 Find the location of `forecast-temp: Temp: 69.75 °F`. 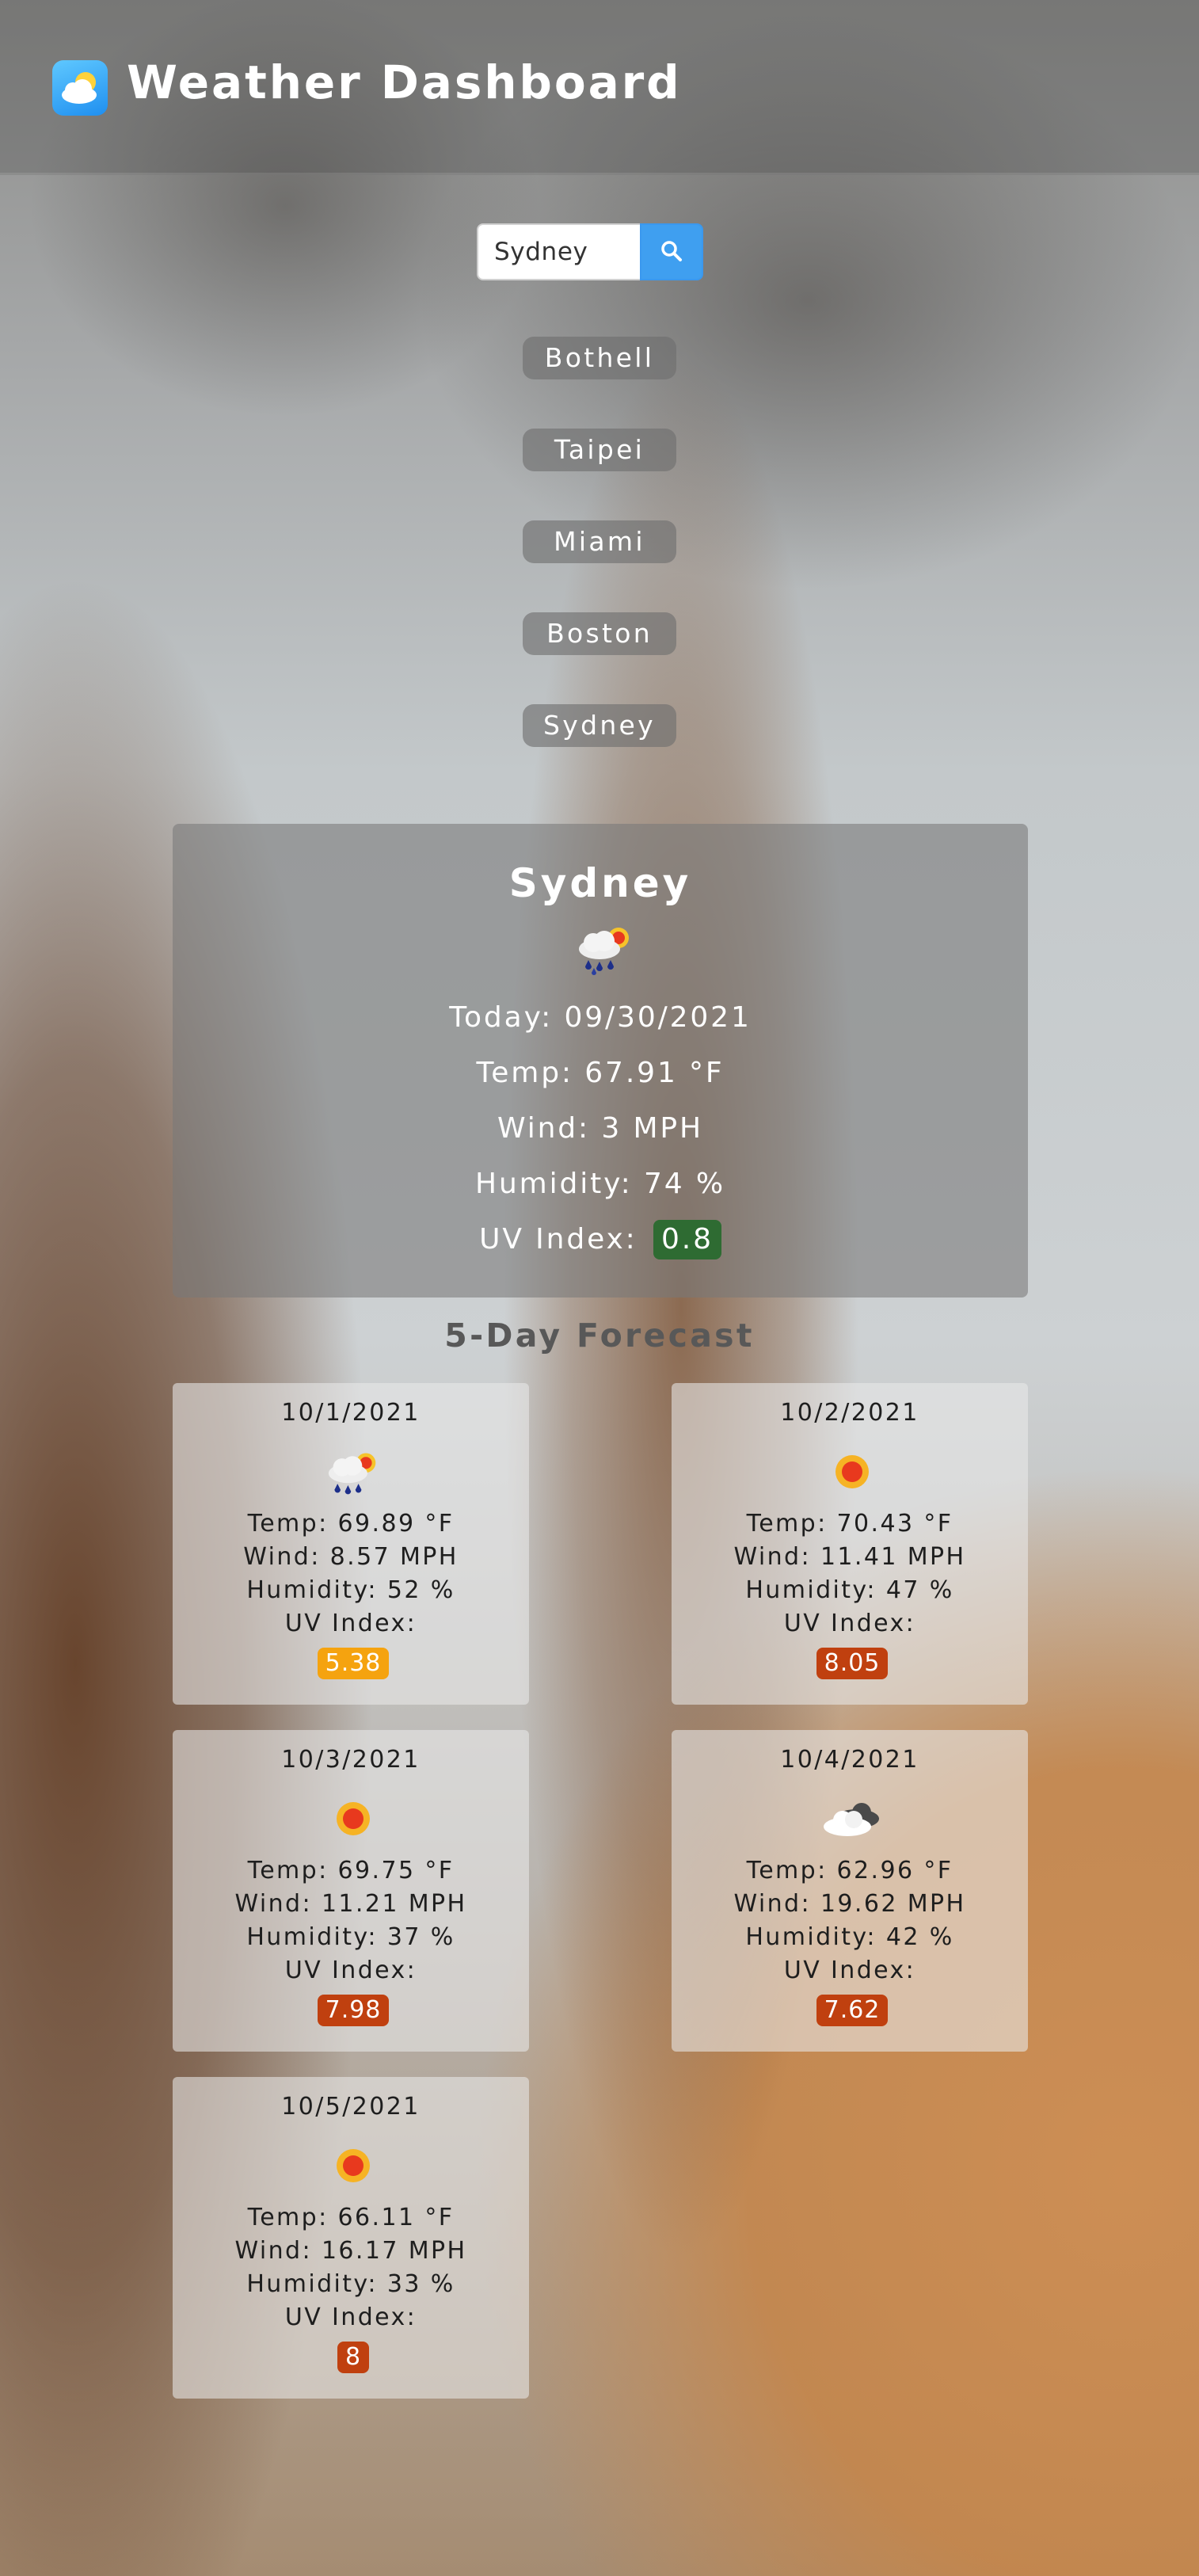

forecast-temp: Temp: 69.75 °F is located at coordinates (351, 1871).